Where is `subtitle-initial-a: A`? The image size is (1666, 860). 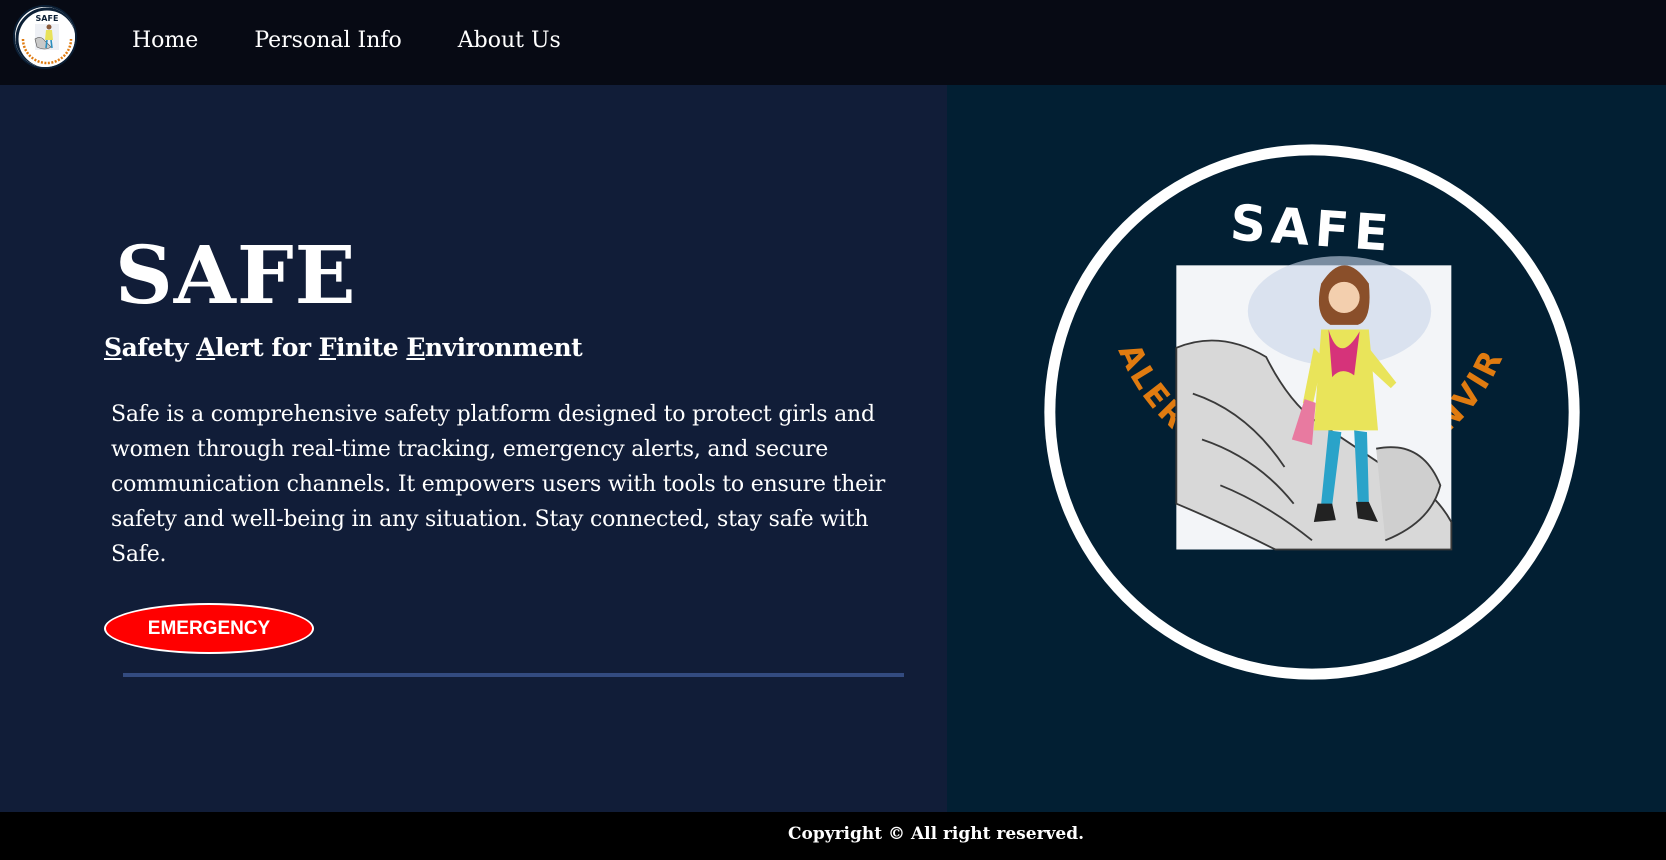 subtitle-initial-a: A is located at coordinates (206, 347).